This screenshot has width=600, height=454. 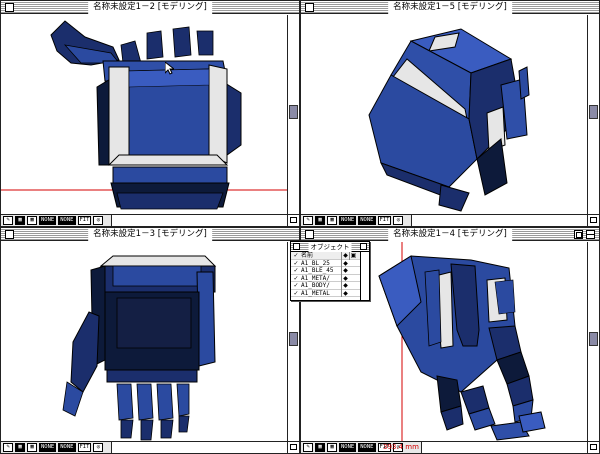 I want to click on window-title: 名称未設定1－4 [モデリング], so click(x=450, y=234).